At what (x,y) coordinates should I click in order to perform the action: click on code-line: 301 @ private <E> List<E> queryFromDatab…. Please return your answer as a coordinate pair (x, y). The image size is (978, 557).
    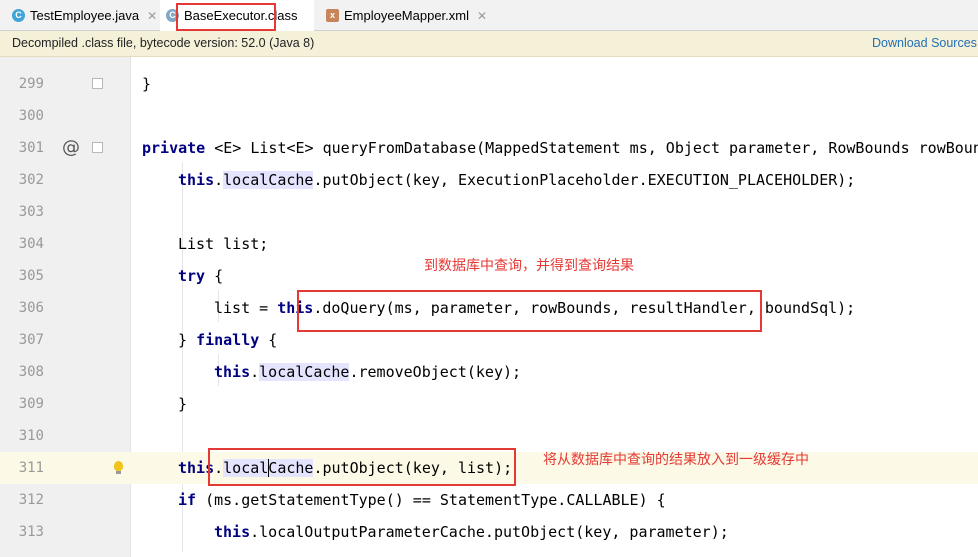
    Looking at the image, I should click on (489, 148).